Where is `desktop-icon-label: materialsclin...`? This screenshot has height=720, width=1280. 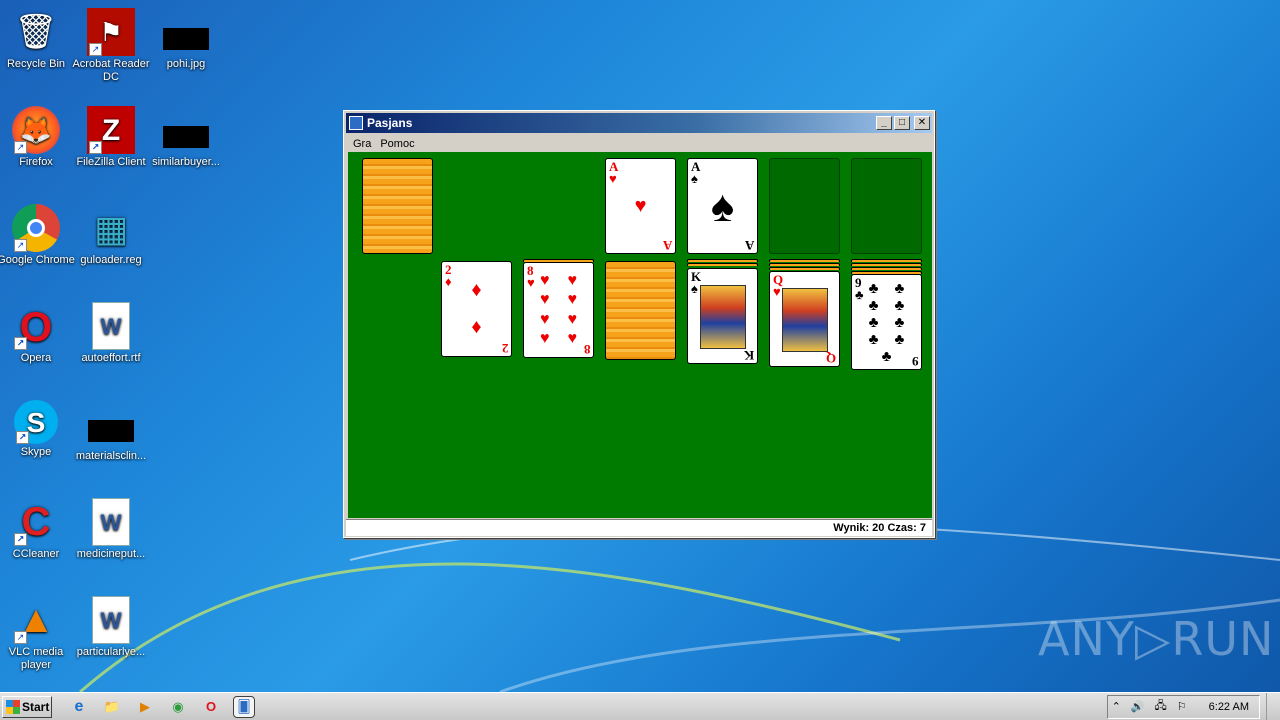 desktop-icon-label: materialsclin... is located at coordinates (111, 456).